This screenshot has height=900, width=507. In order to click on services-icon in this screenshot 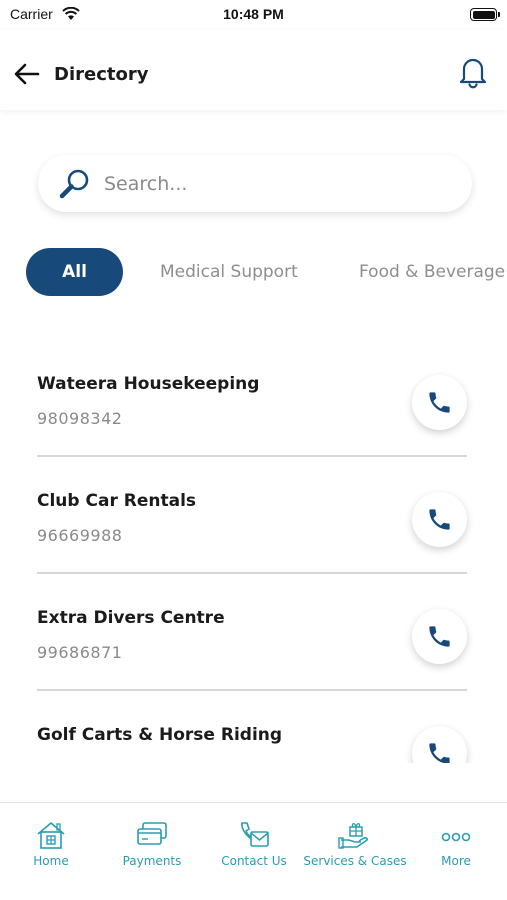, I will do `click(353, 835)`.